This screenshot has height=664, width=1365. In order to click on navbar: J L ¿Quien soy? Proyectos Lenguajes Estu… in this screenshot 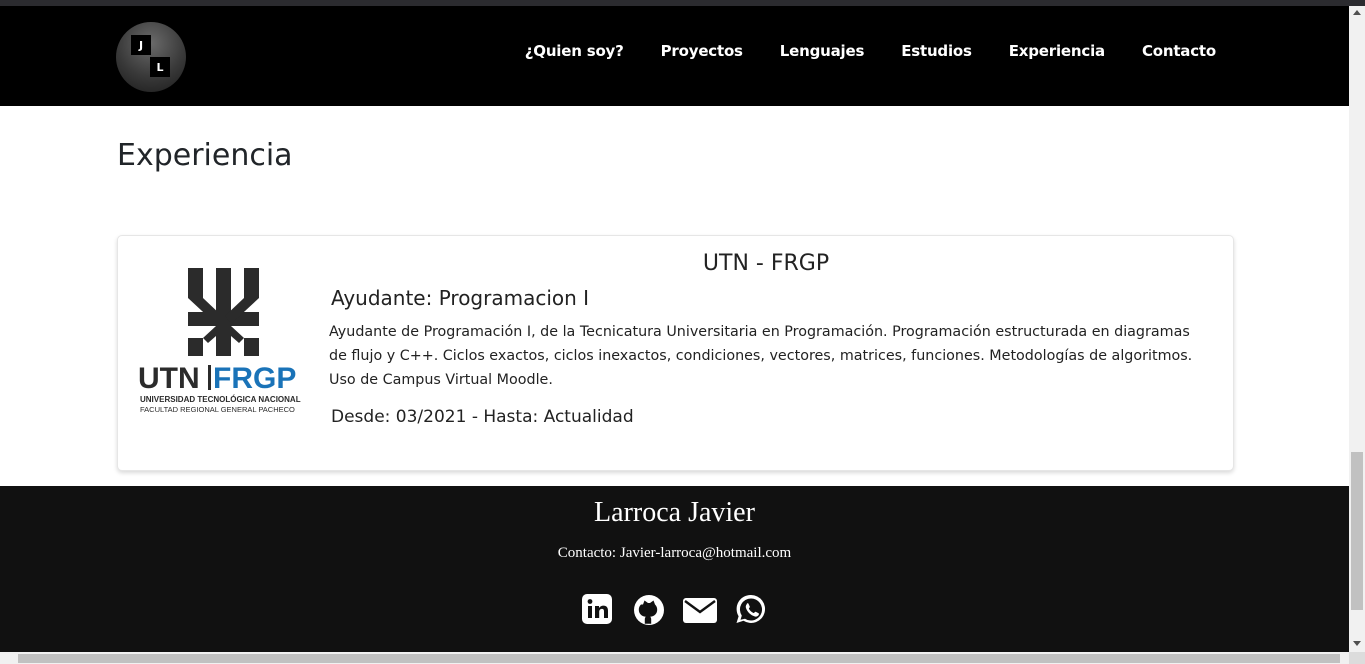, I will do `click(674, 56)`.